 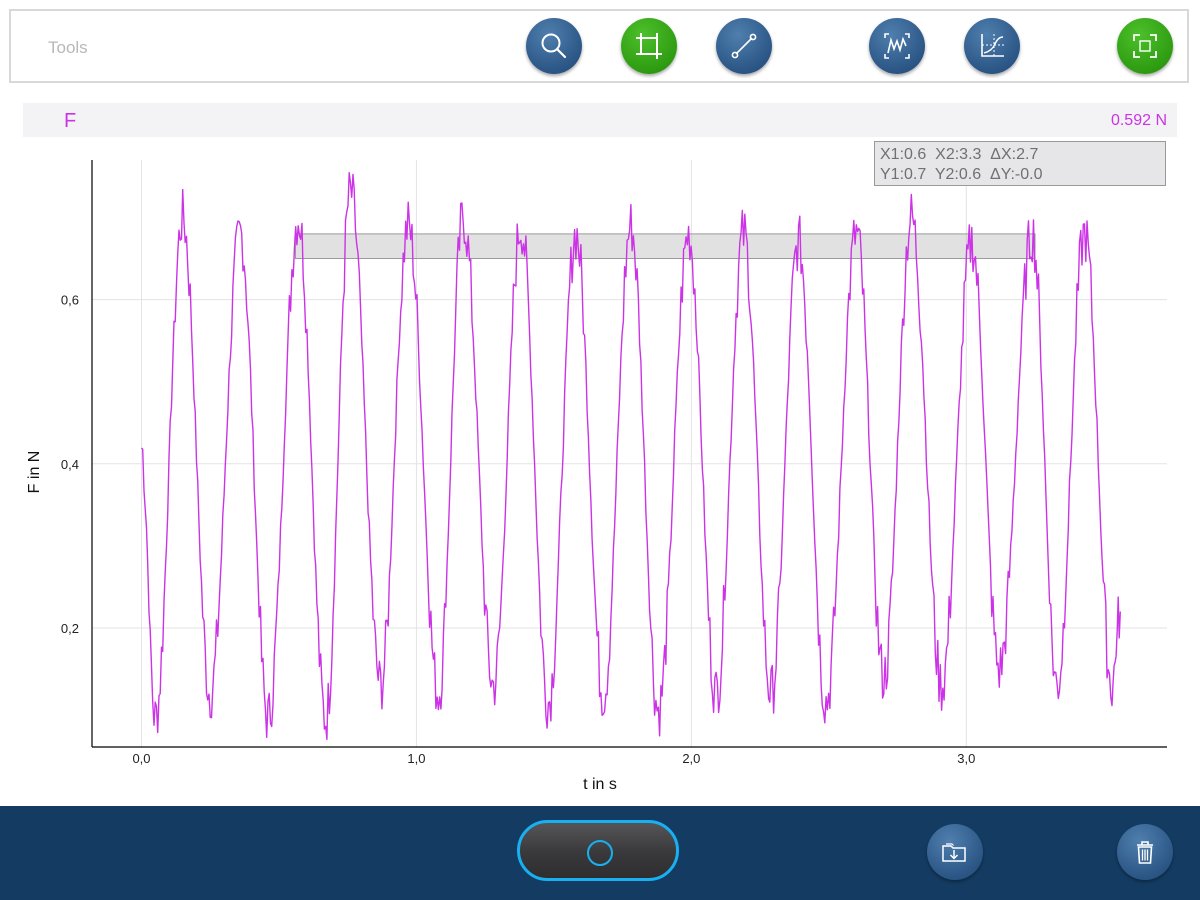 What do you see at coordinates (70, 121) in the screenshot?
I see `sensor-name: F` at bounding box center [70, 121].